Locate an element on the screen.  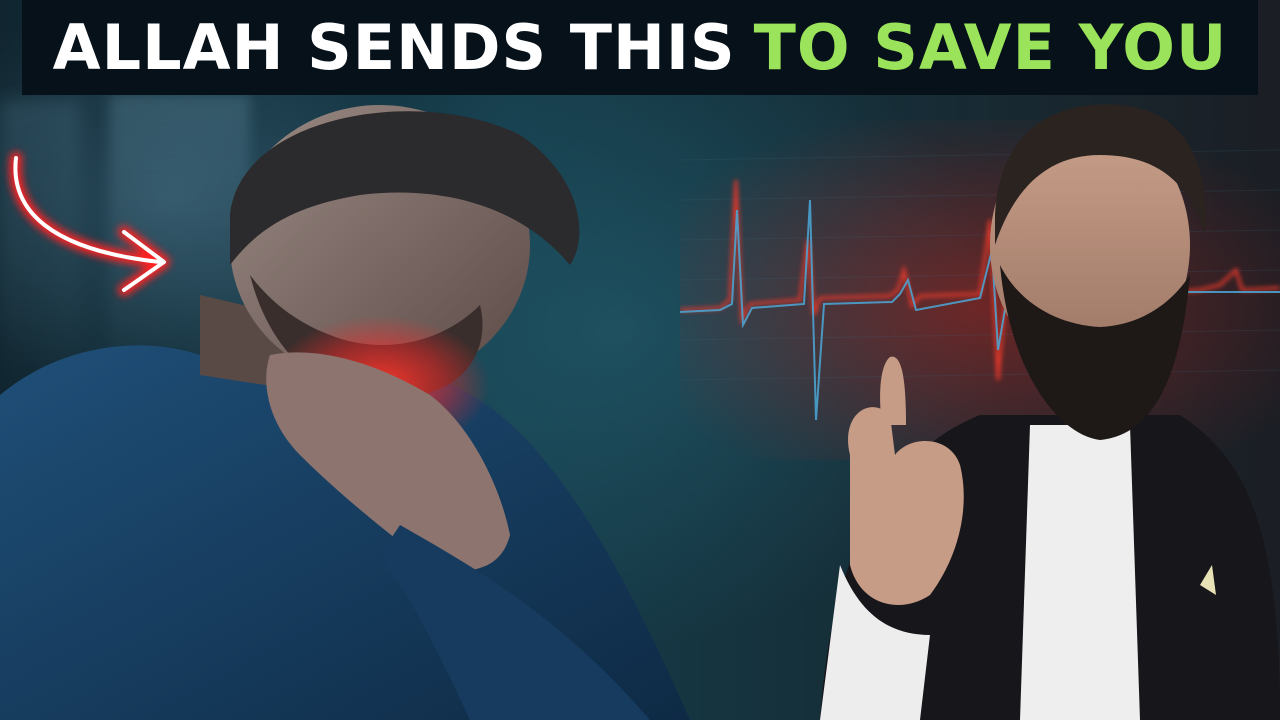
title-banner: ALLAH SENDS THIS TO SAVE YOU is located at coordinates (640, 47).